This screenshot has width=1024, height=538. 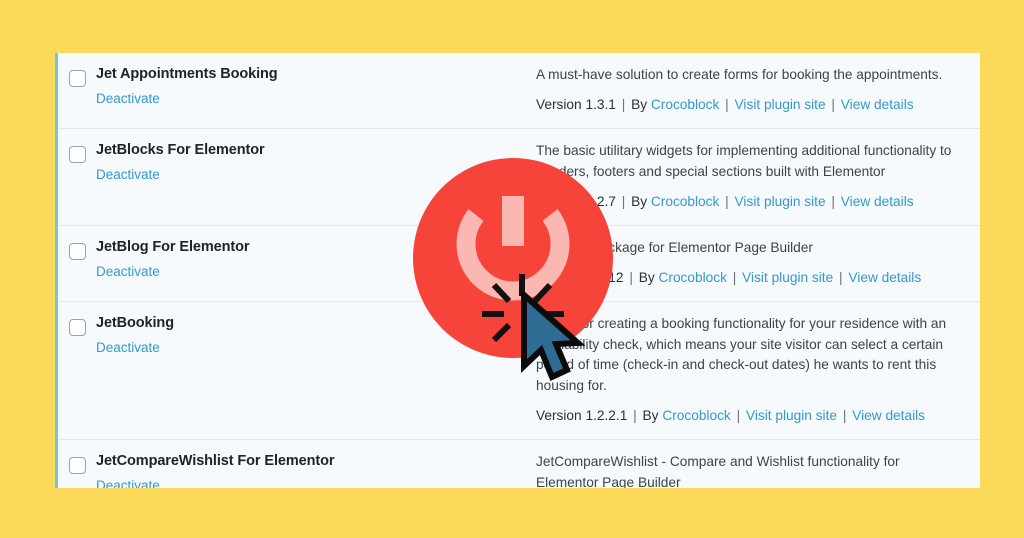 What do you see at coordinates (180, 150) in the screenshot?
I see `plugin-name: JetBlocks For Elementor` at bounding box center [180, 150].